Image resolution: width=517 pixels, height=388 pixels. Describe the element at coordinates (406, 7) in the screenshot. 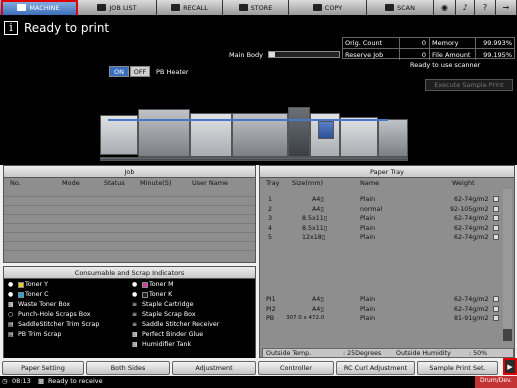

I see `tab-scan-label: SCAN` at that location.